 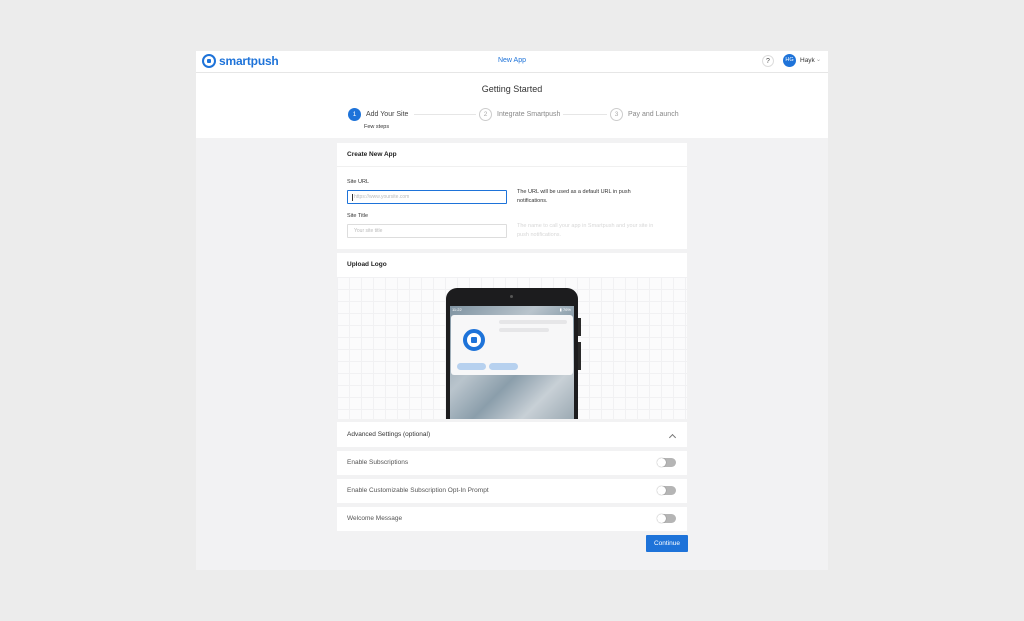 I want to click on notification-body-placeholder, so click(x=524, y=330).